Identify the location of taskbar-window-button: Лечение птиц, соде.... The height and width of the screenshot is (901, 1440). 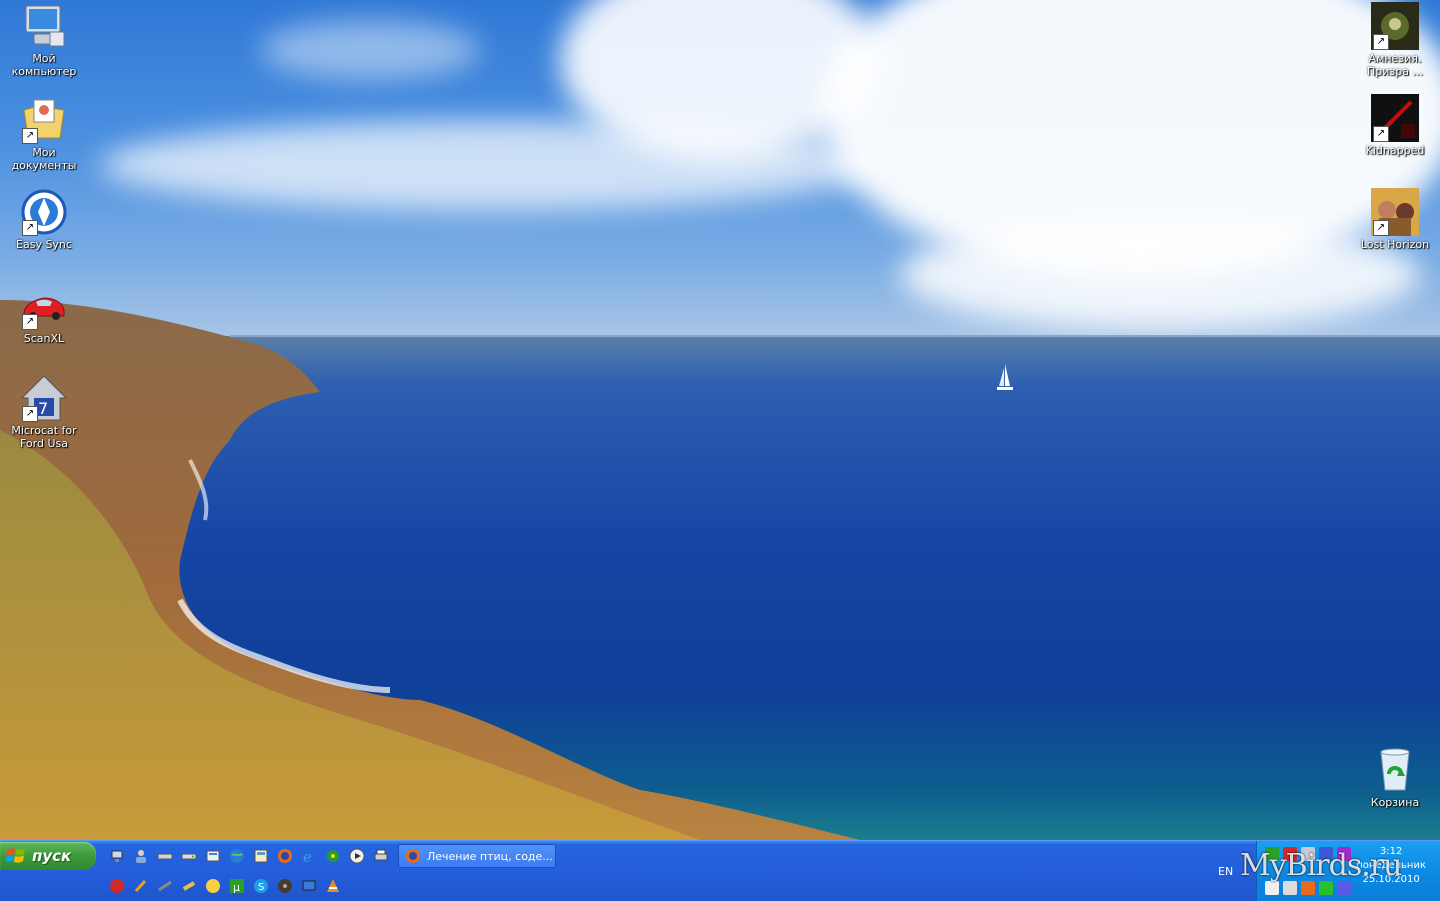
(477, 856).